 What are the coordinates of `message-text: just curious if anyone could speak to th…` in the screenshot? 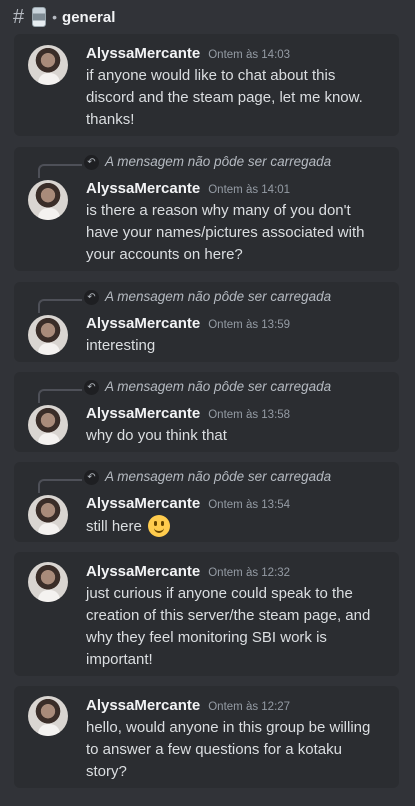 It's located at (228, 626).